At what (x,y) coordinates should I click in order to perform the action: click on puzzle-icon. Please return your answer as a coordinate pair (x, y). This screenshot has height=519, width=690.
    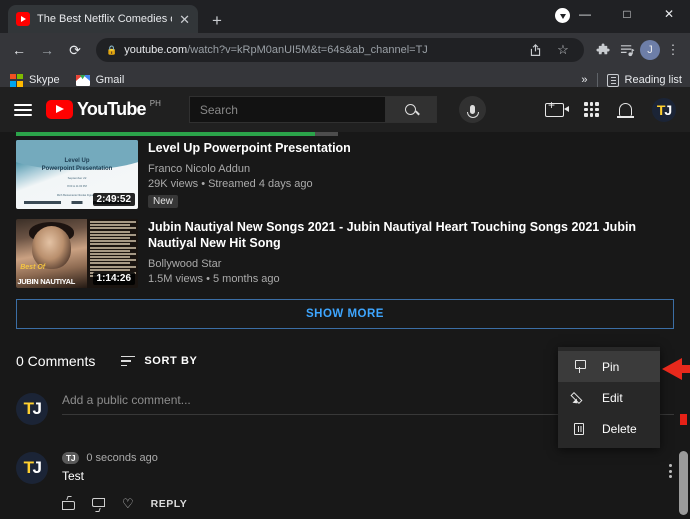
    Looking at the image, I should click on (603, 50).